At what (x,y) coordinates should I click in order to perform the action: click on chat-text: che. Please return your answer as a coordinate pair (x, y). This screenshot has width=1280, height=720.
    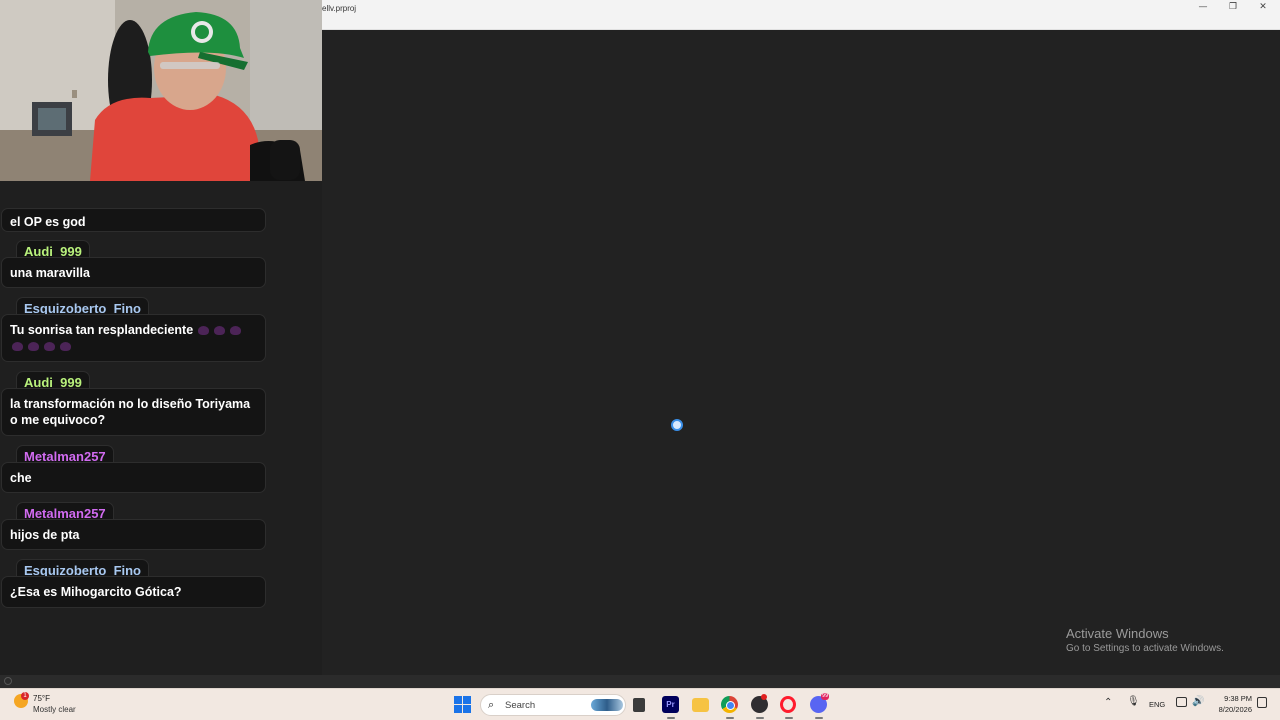
    Looking at the image, I should click on (21, 478).